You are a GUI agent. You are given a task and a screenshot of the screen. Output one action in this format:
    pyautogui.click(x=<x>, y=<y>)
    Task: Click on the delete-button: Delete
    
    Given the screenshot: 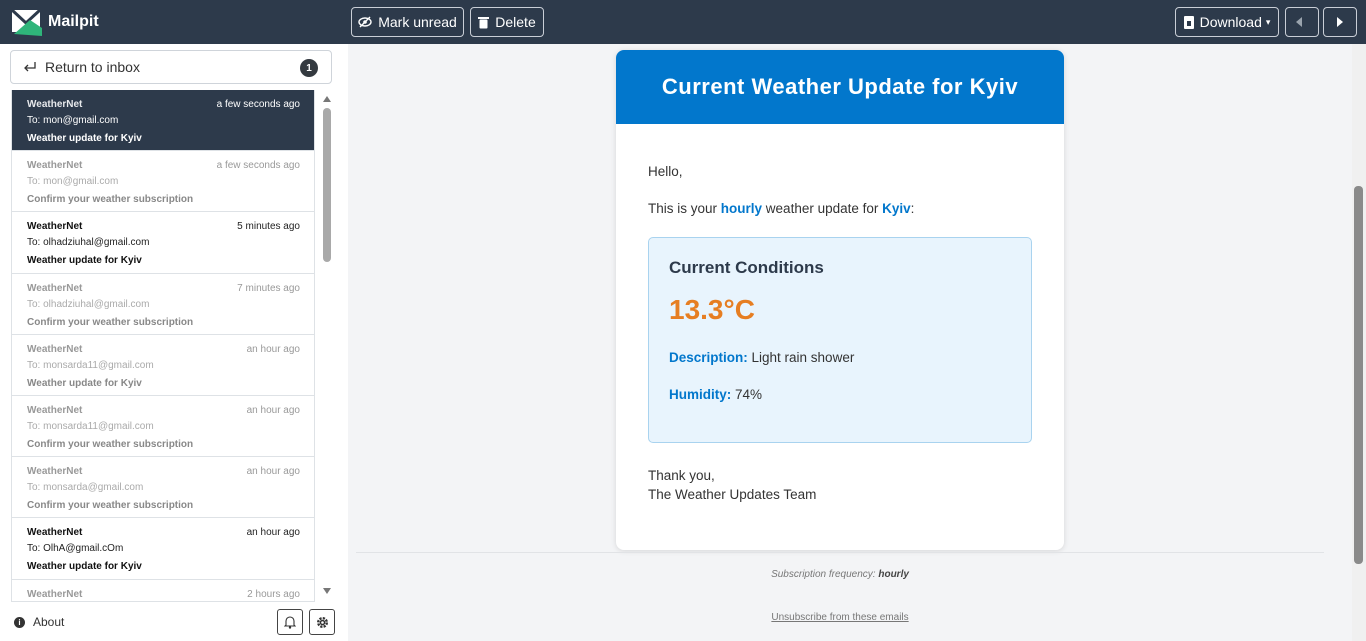 What is the action you would take?
    pyautogui.click(x=507, y=22)
    